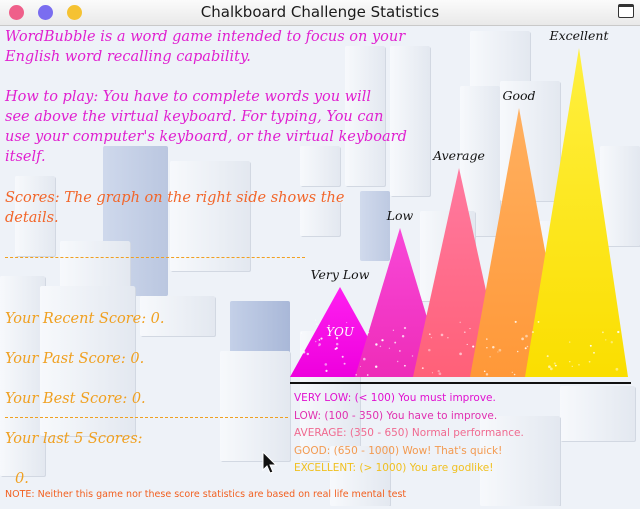  I want to click on legend-item: LOW: (100 - 350) You have to improve., so click(409, 417).